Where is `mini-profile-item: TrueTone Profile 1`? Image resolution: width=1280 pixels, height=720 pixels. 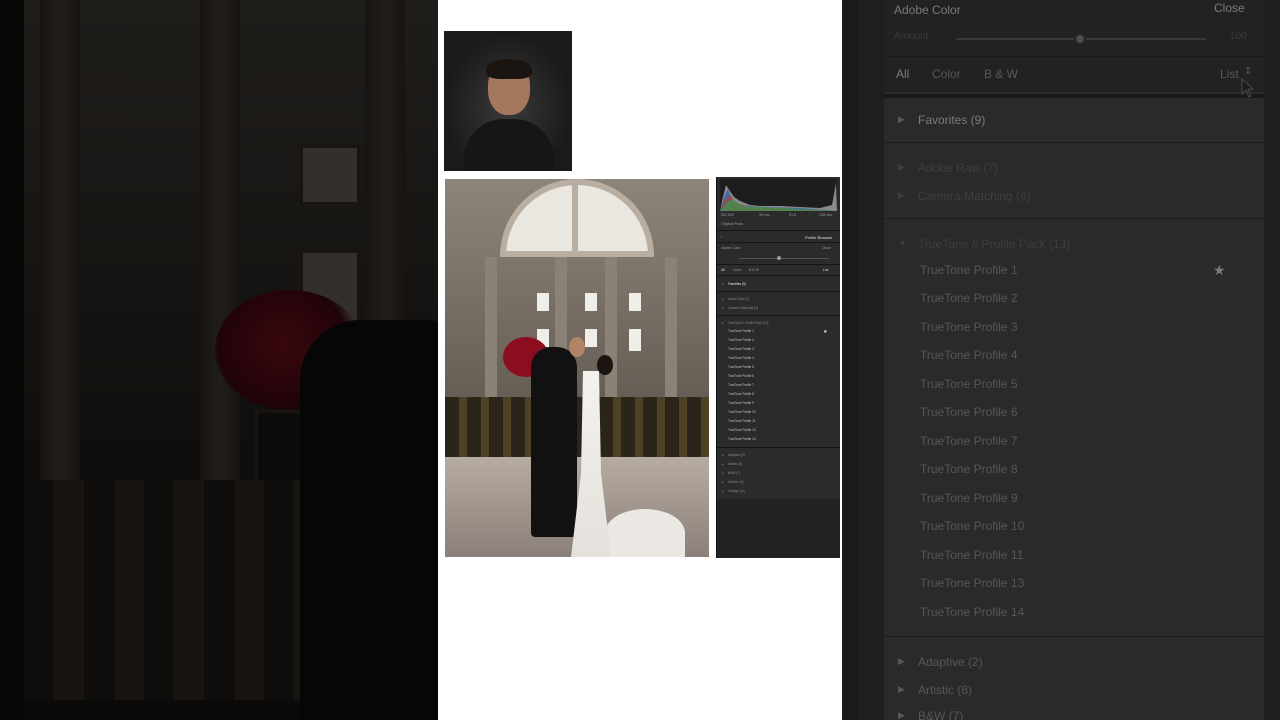 mini-profile-item: TrueTone Profile 1 is located at coordinates (741, 331).